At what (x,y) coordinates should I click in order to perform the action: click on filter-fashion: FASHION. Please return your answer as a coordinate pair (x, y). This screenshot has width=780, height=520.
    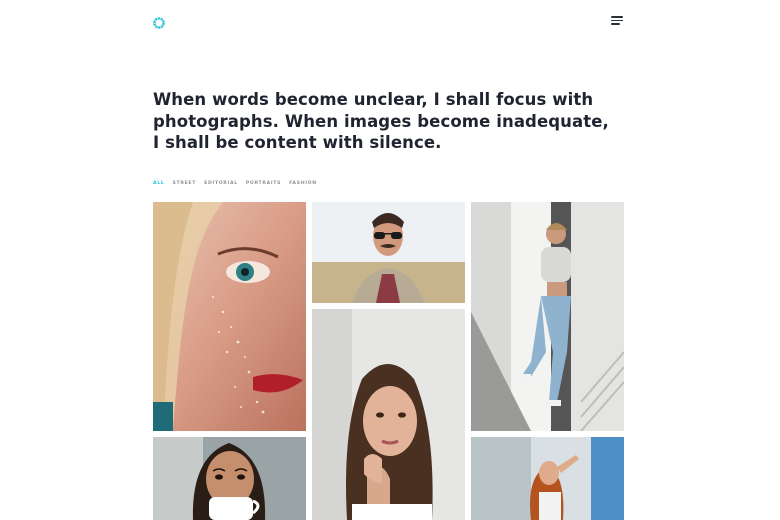
    Looking at the image, I should click on (303, 183).